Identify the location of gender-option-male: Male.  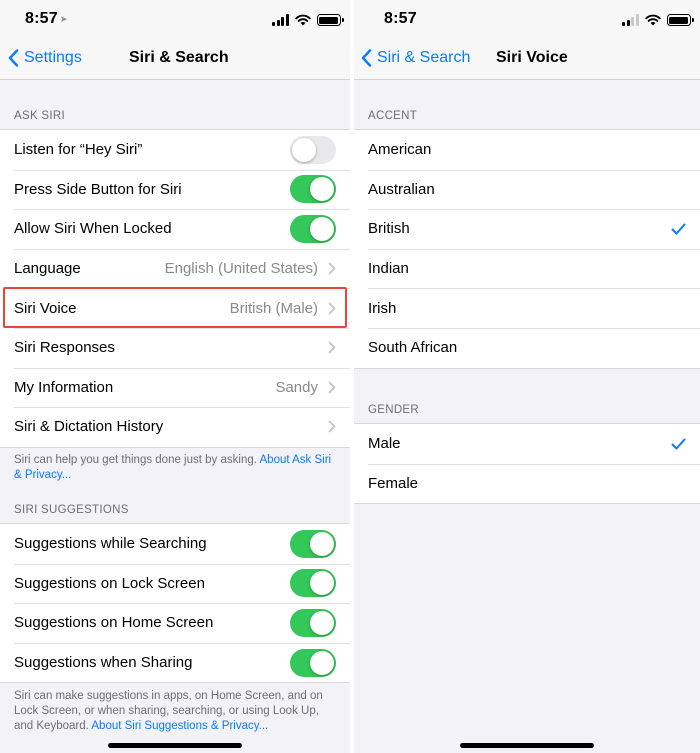
(527, 444).